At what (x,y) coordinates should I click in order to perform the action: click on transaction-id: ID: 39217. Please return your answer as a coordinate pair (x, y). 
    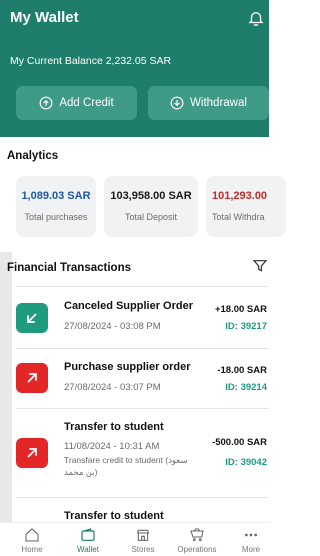
    Looking at the image, I should click on (246, 326).